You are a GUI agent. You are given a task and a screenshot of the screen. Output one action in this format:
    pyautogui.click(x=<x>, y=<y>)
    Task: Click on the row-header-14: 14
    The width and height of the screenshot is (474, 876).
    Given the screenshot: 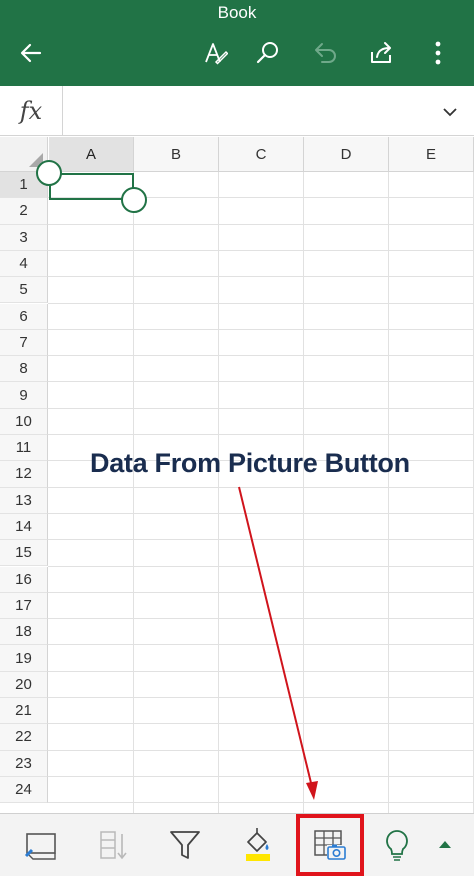 What is the action you would take?
    pyautogui.click(x=24, y=527)
    